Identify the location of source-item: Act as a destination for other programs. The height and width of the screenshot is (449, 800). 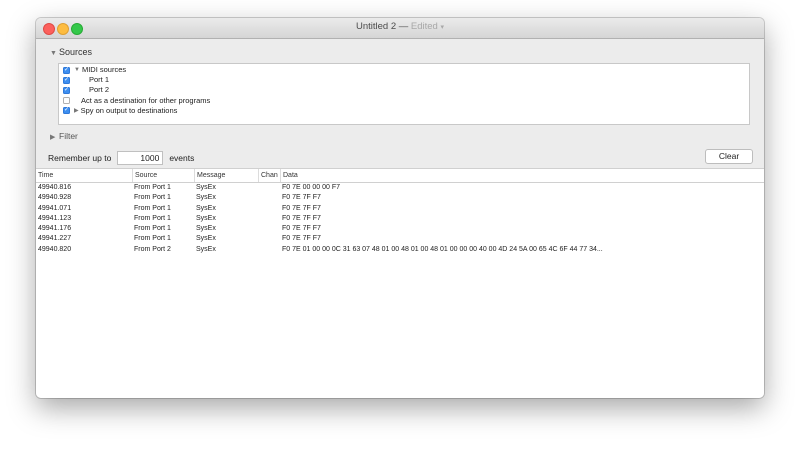
(136, 101).